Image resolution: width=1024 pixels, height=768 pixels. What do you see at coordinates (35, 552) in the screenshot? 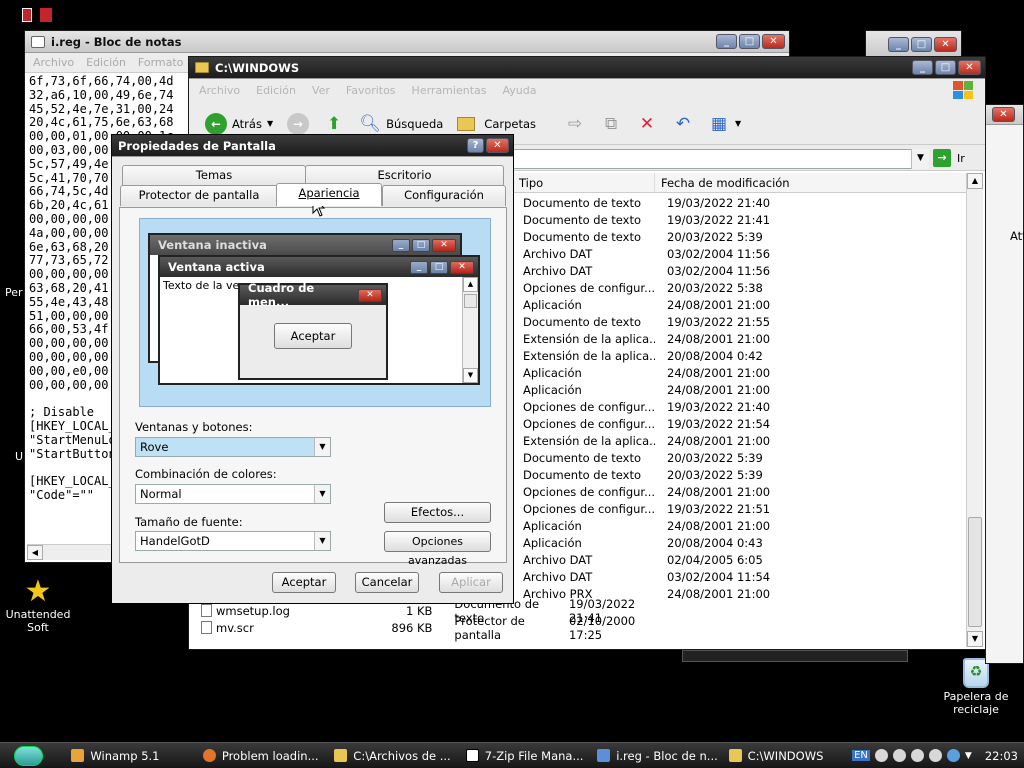
I see `scroll-left-icon: ◀` at bounding box center [35, 552].